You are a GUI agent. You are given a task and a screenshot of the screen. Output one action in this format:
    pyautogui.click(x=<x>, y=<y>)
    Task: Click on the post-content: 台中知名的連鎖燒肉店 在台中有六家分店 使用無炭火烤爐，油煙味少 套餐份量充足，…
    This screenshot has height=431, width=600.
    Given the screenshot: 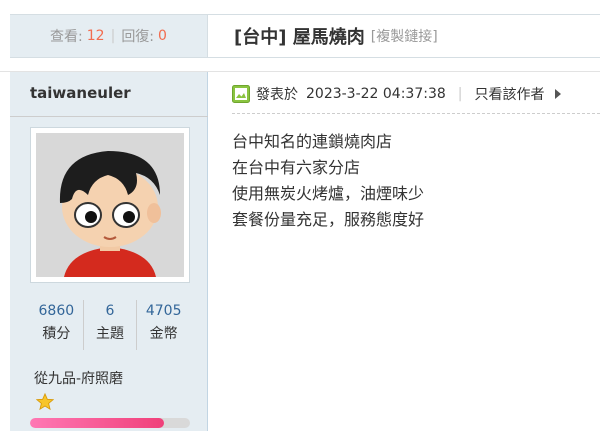 What is the action you would take?
    pyautogui.click(x=328, y=181)
    